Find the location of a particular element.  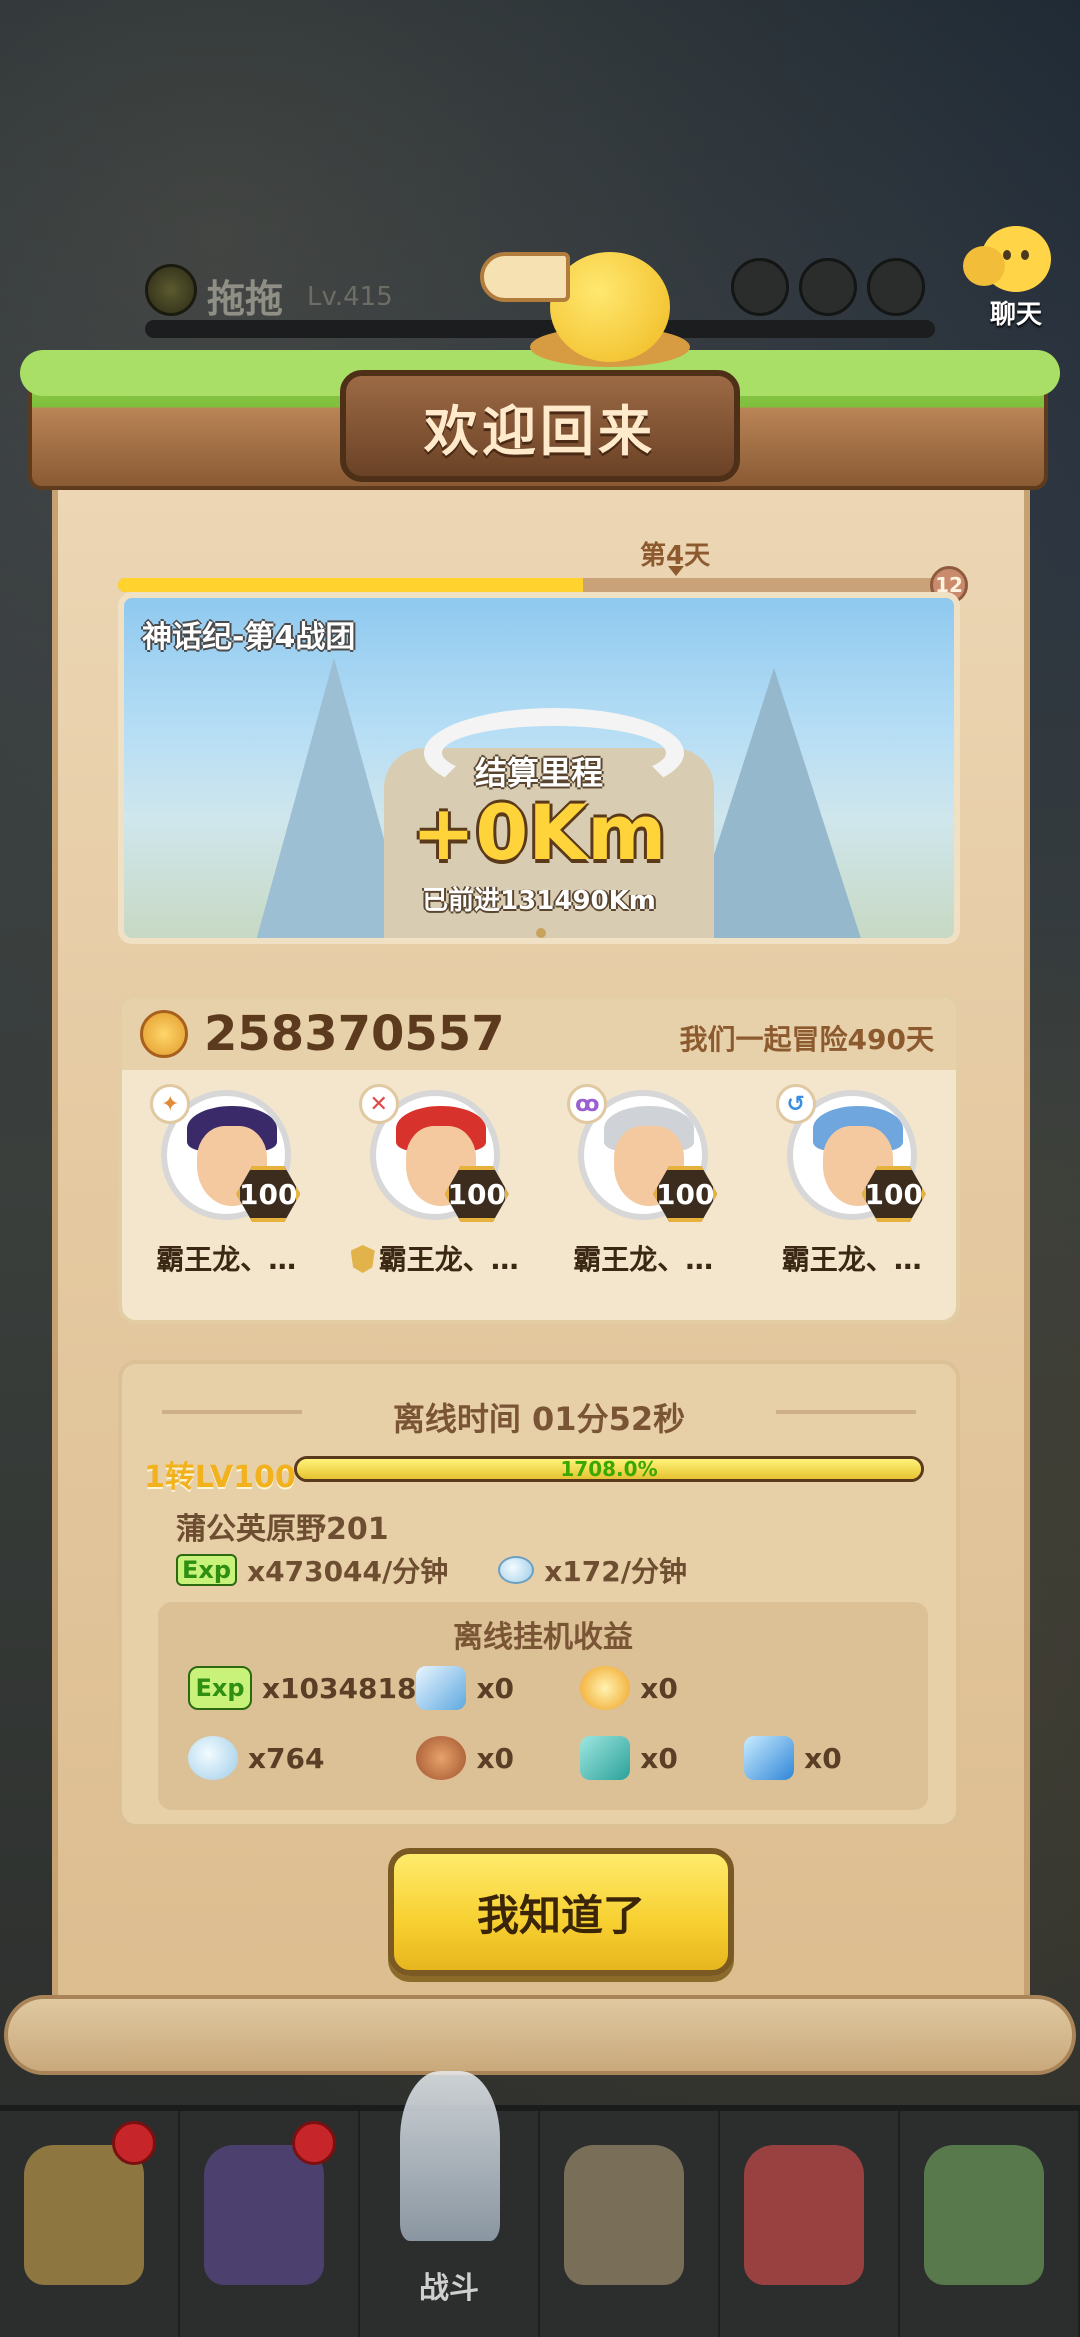

spirit-icon is located at coordinates (896, 287).